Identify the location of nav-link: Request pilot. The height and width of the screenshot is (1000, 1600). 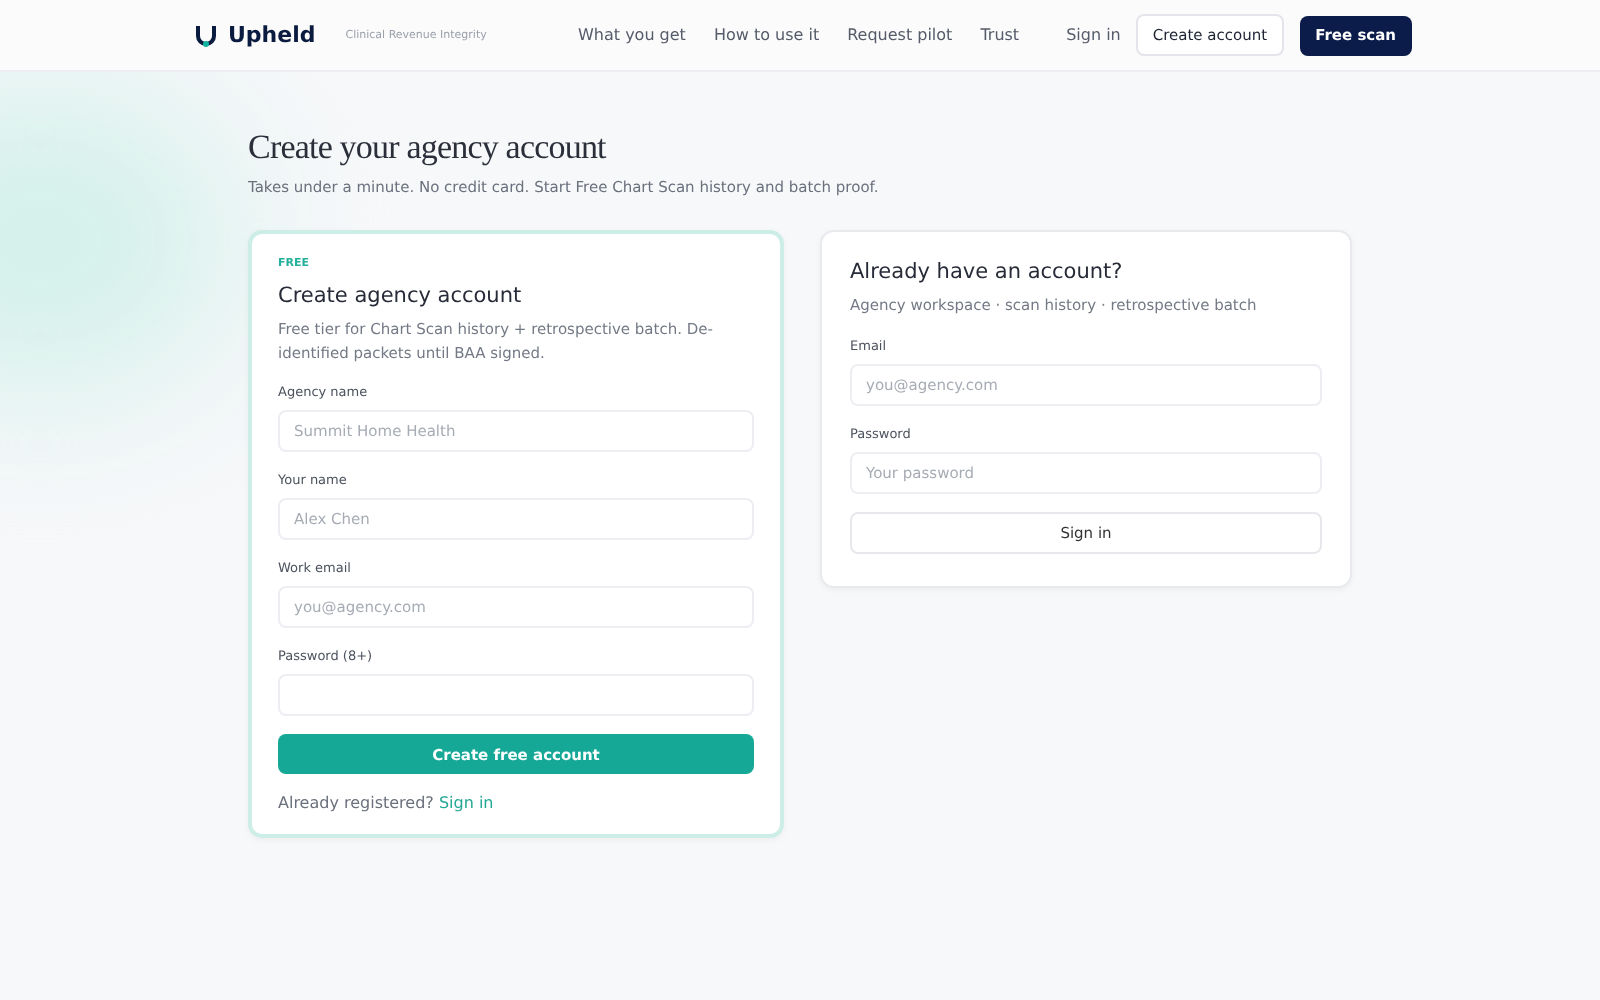
(900, 35).